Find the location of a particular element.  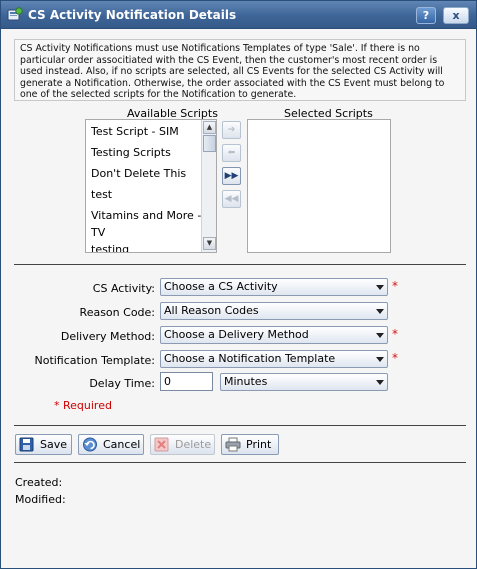

arrow-right-icon: ➔ is located at coordinates (231, 130).